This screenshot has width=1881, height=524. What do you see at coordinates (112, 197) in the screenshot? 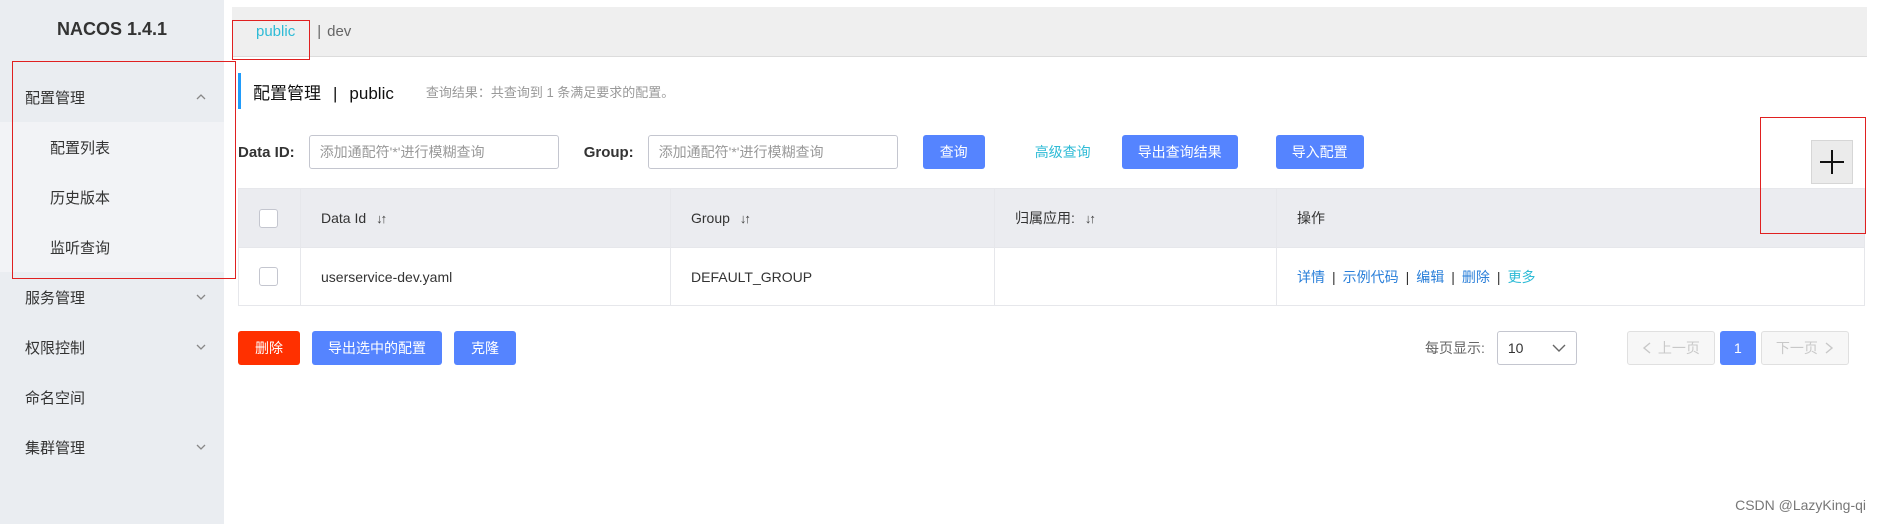
I see `sidebar-item-history: 历史版本` at bounding box center [112, 197].